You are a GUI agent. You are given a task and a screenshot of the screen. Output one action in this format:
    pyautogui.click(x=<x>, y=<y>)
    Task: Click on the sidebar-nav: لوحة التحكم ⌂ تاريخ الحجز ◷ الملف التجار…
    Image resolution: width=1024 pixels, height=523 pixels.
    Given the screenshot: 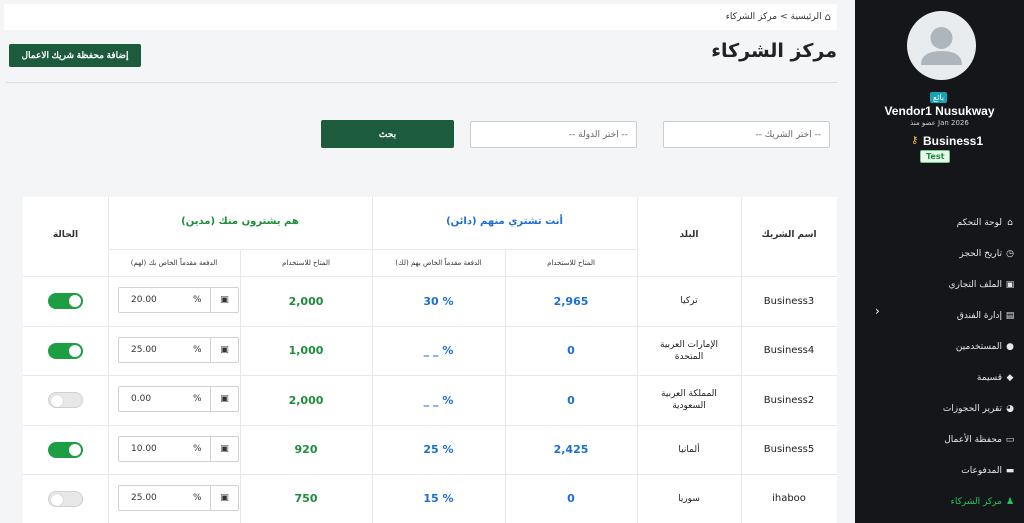 What is the action you would take?
    pyautogui.click(x=955, y=362)
    